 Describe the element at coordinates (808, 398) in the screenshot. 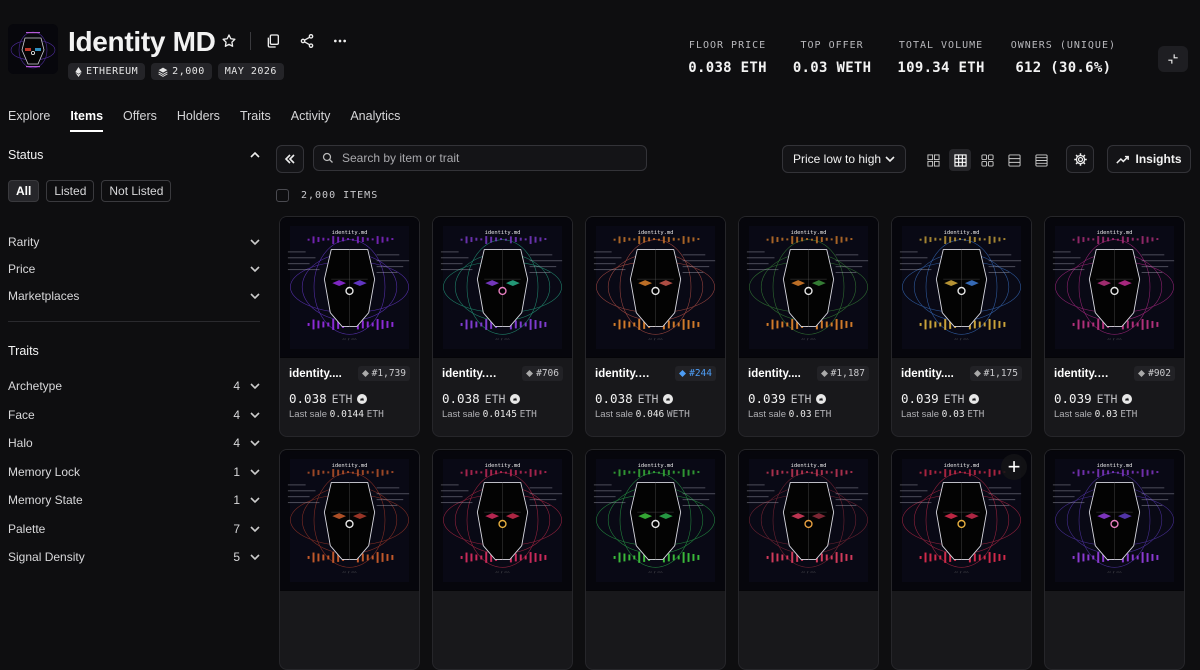

I see `item-price: 0.039 ETH` at that location.